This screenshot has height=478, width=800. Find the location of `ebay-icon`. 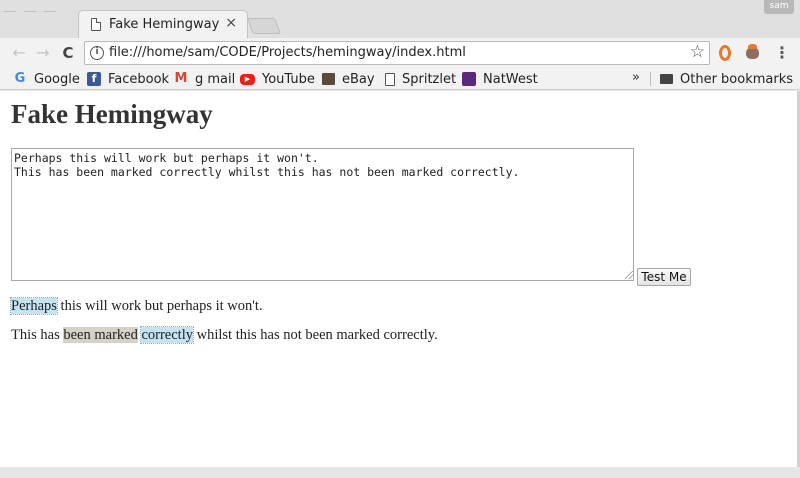

ebay-icon is located at coordinates (328, 79).